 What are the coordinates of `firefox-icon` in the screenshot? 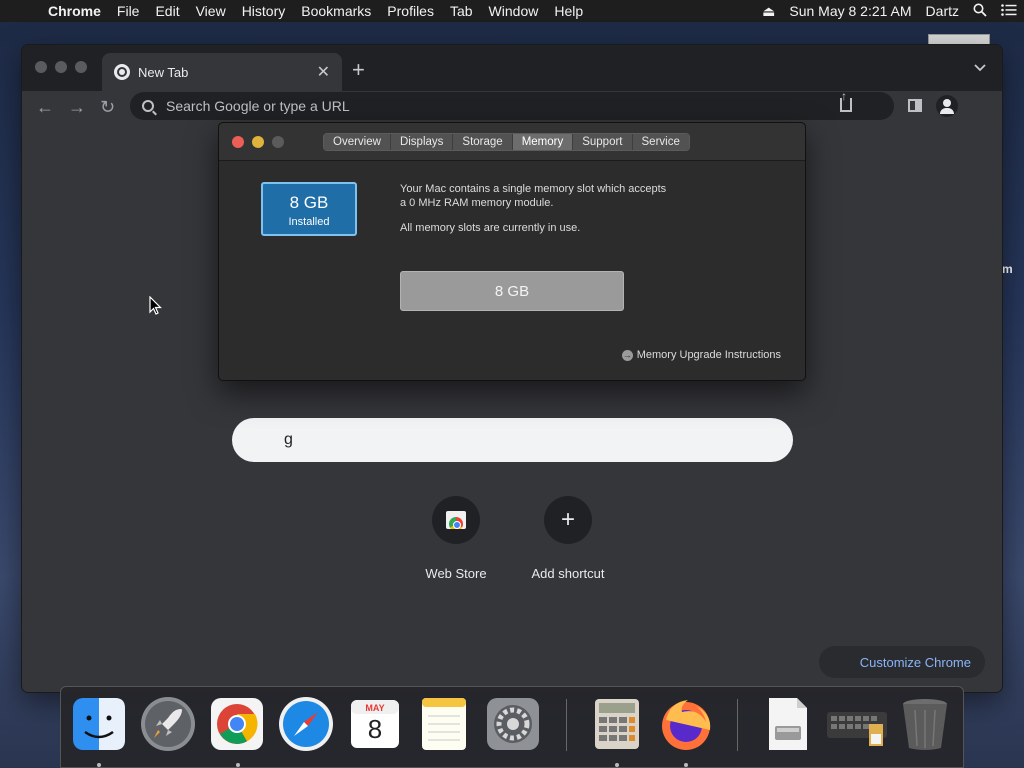 It's located at (686, 725).